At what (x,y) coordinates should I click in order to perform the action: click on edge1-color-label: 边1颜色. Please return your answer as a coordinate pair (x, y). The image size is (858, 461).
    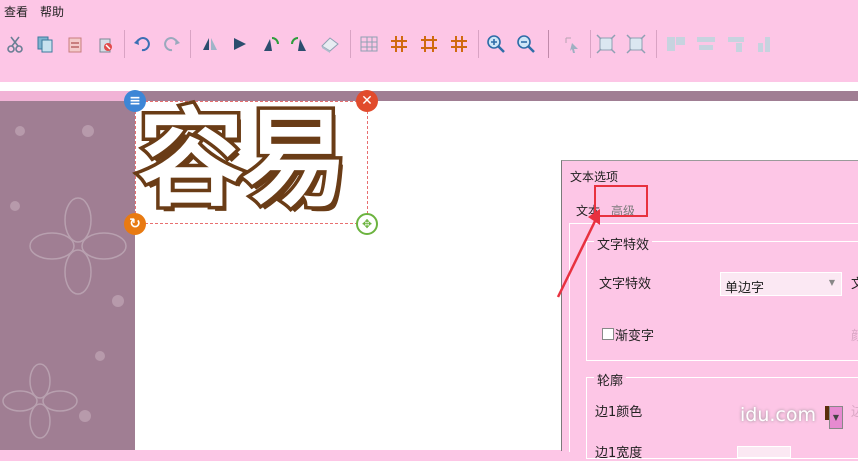
    Looking at the image, I should click on (619, 412).